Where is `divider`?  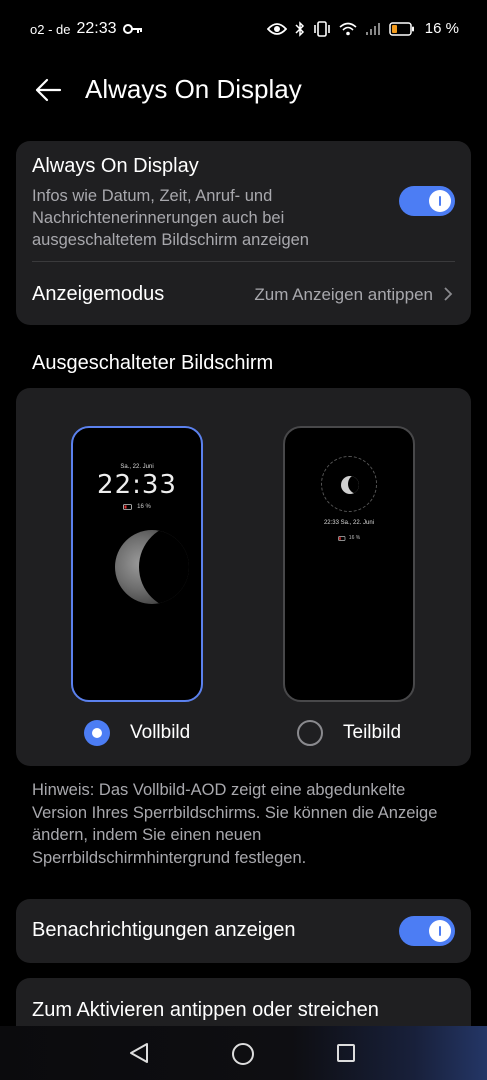
divider is located at coordinates (243, 261).